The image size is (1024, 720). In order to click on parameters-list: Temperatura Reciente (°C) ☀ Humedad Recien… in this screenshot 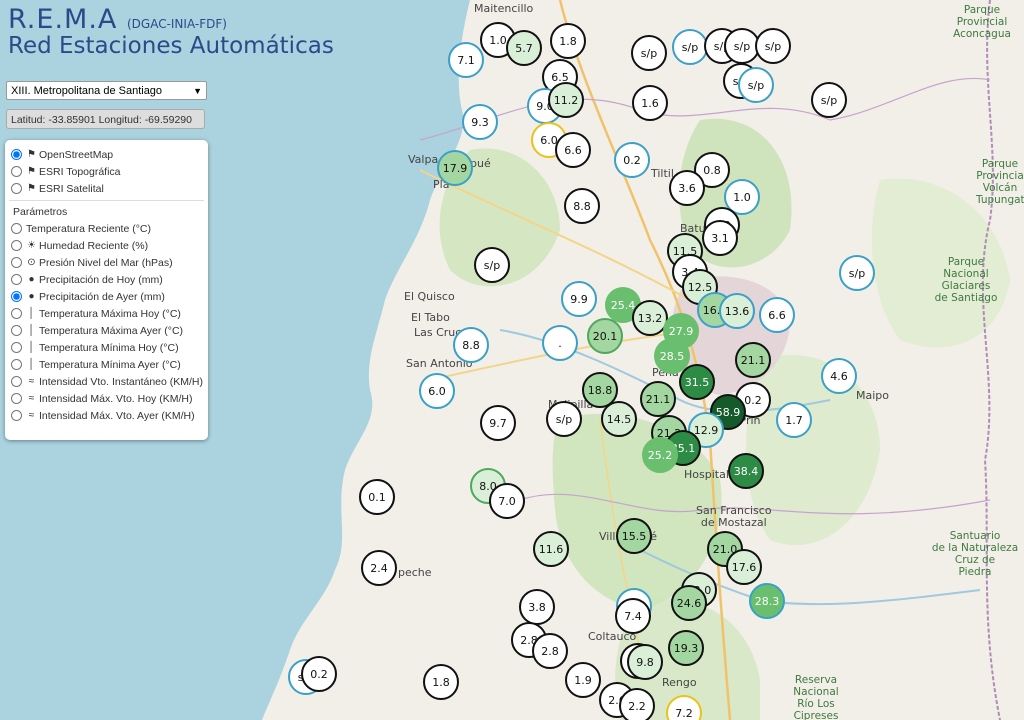, I will do `click(106, 322)`.